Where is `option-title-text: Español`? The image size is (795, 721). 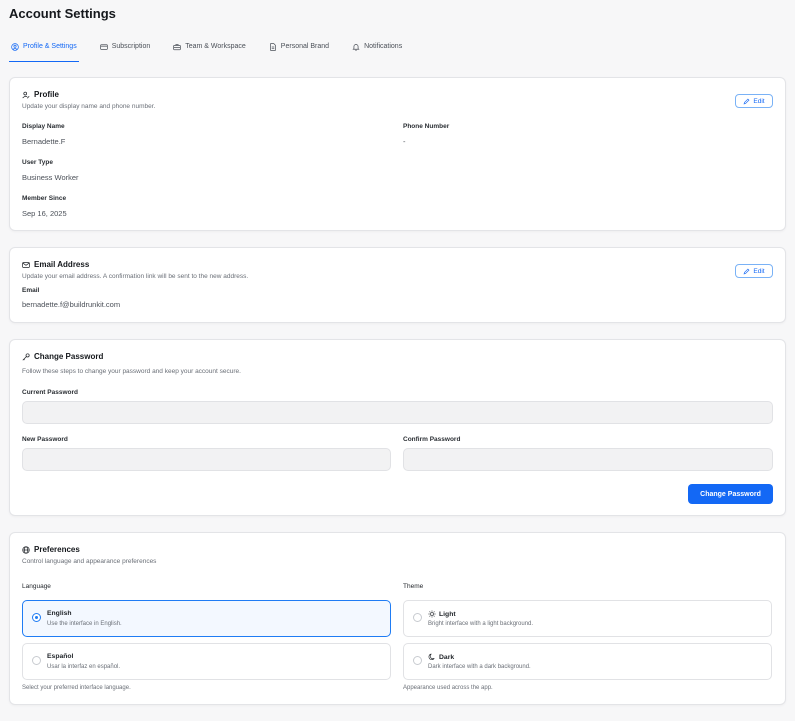 option-title-text: Español is located at coordinates (60, 656).